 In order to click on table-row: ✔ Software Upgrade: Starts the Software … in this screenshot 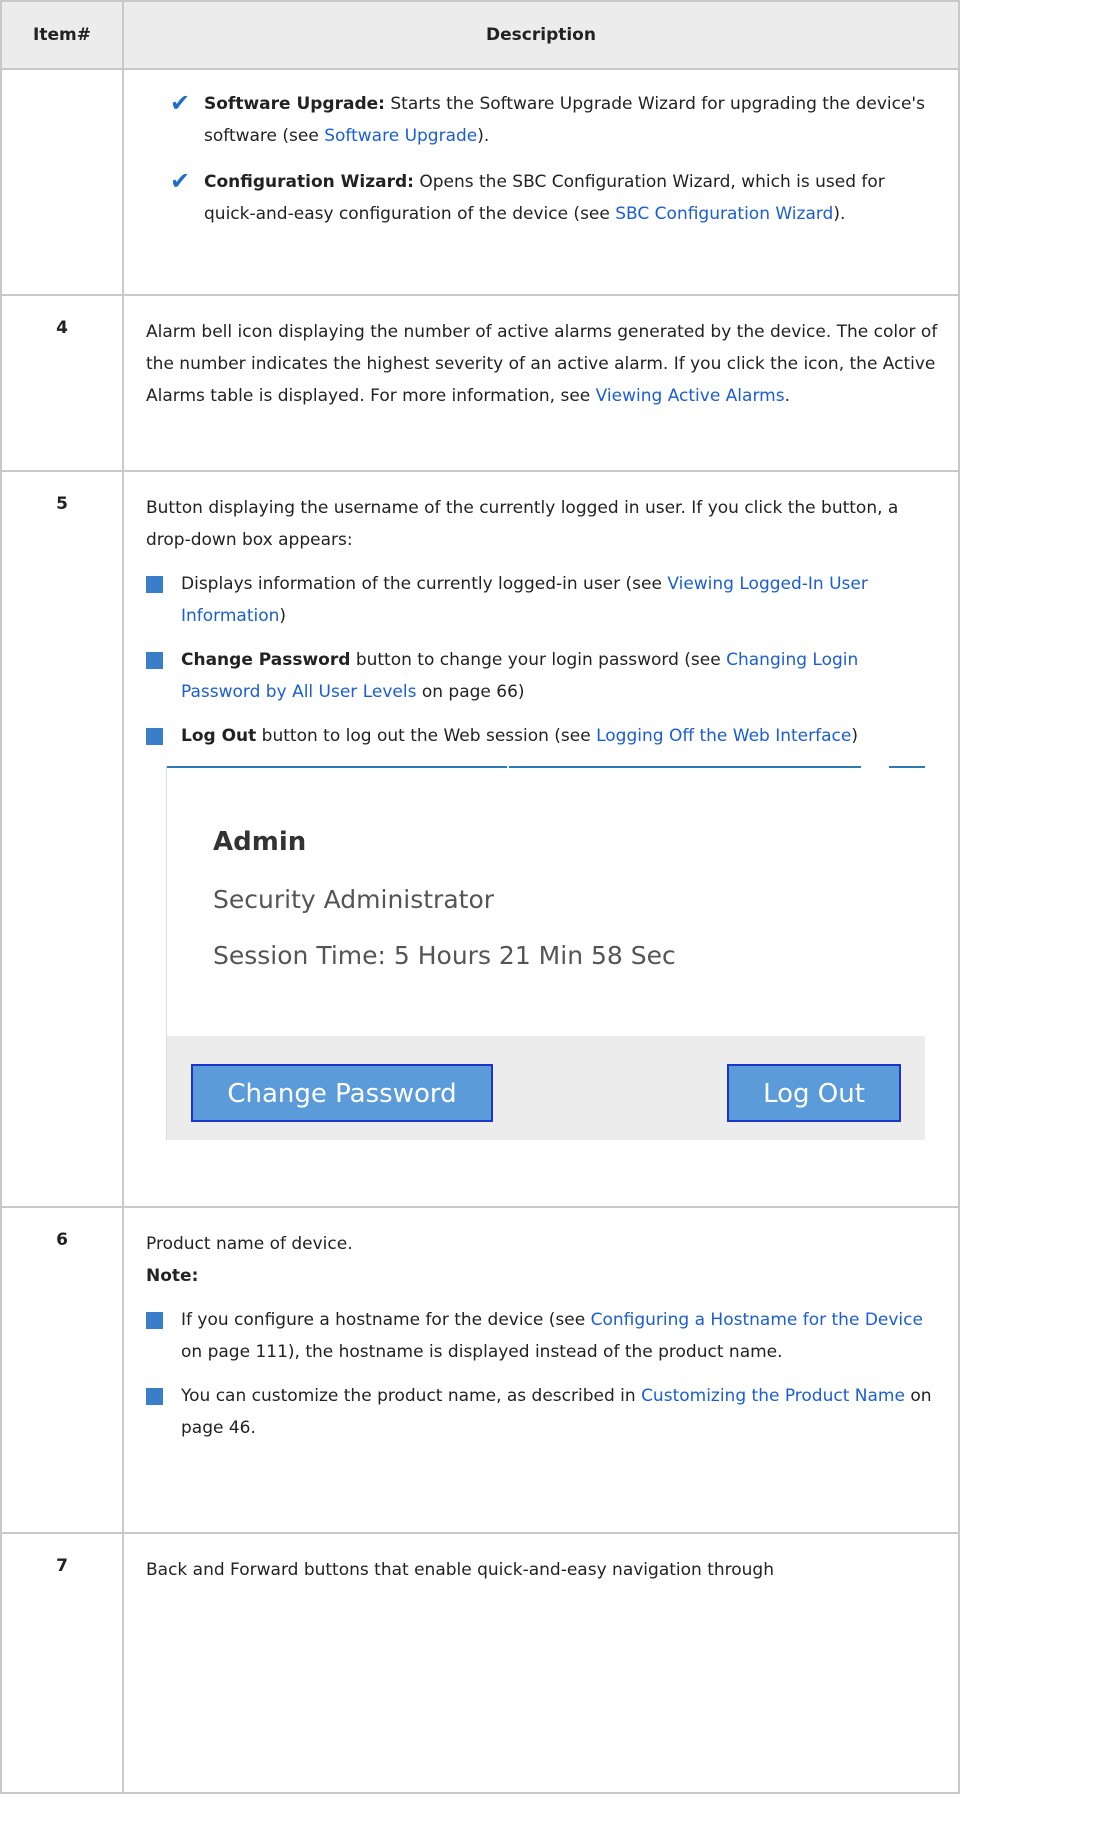, I will do `click(480, 182)`.